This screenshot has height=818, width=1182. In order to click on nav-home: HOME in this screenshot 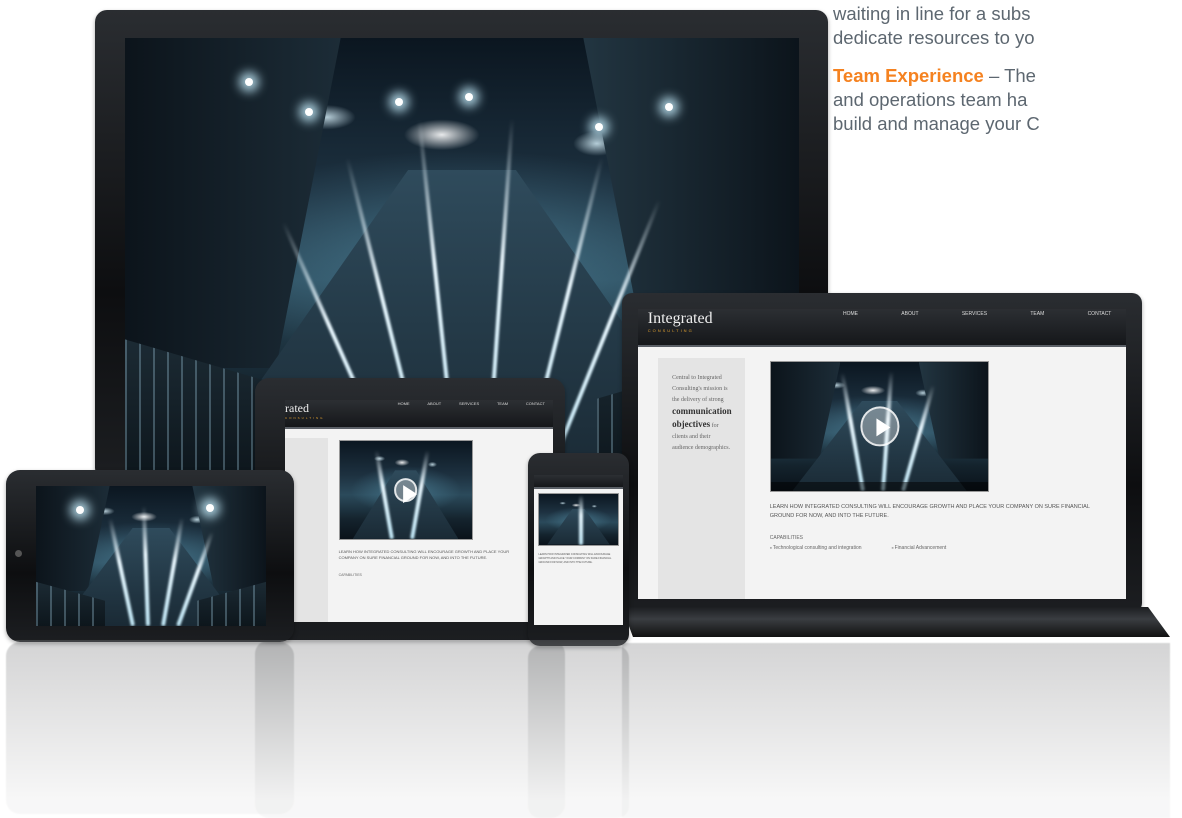, I will do `click(850, 314)`.